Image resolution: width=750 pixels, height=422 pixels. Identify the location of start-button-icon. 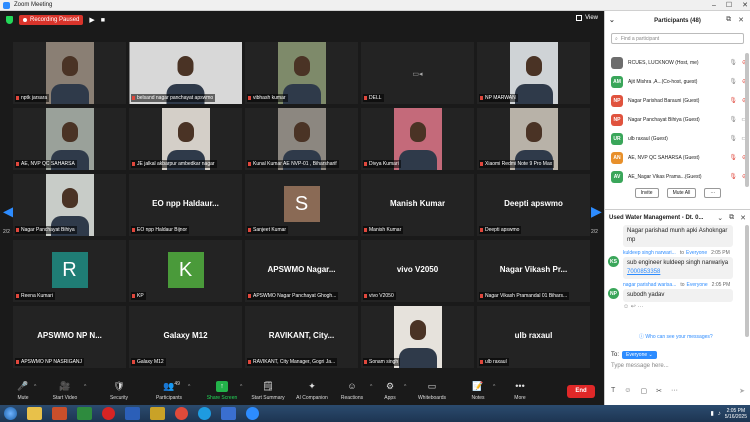
(10, 413).